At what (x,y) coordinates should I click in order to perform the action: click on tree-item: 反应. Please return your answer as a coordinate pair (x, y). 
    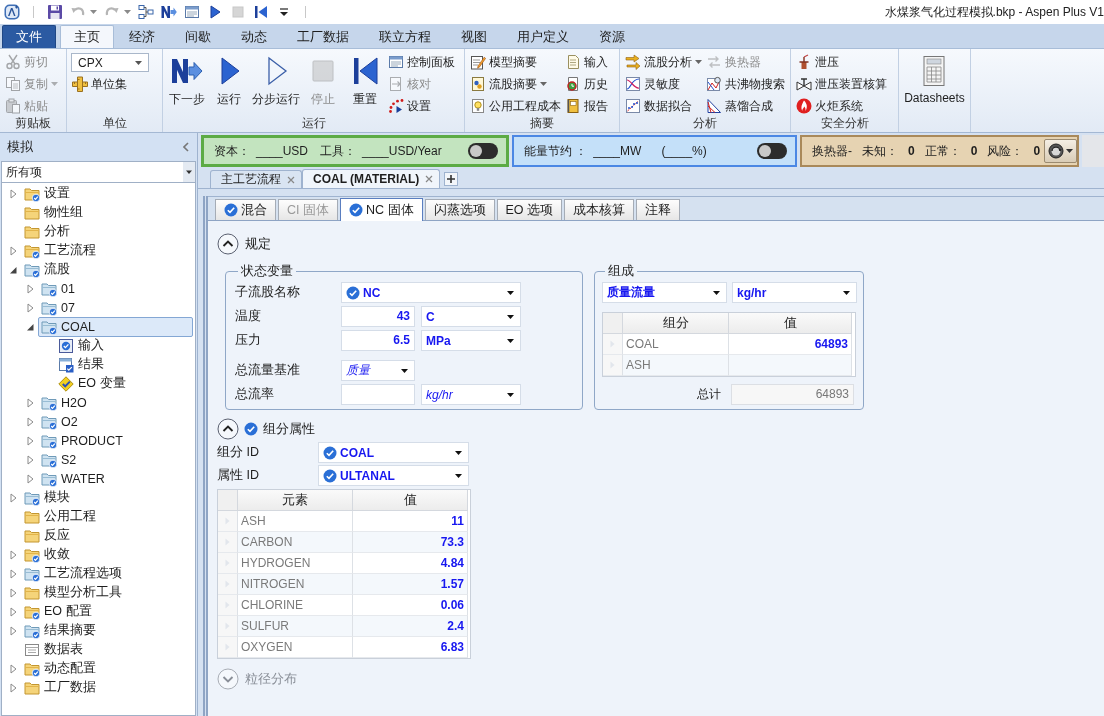
    Looking at the image, I should click on (107, 535).